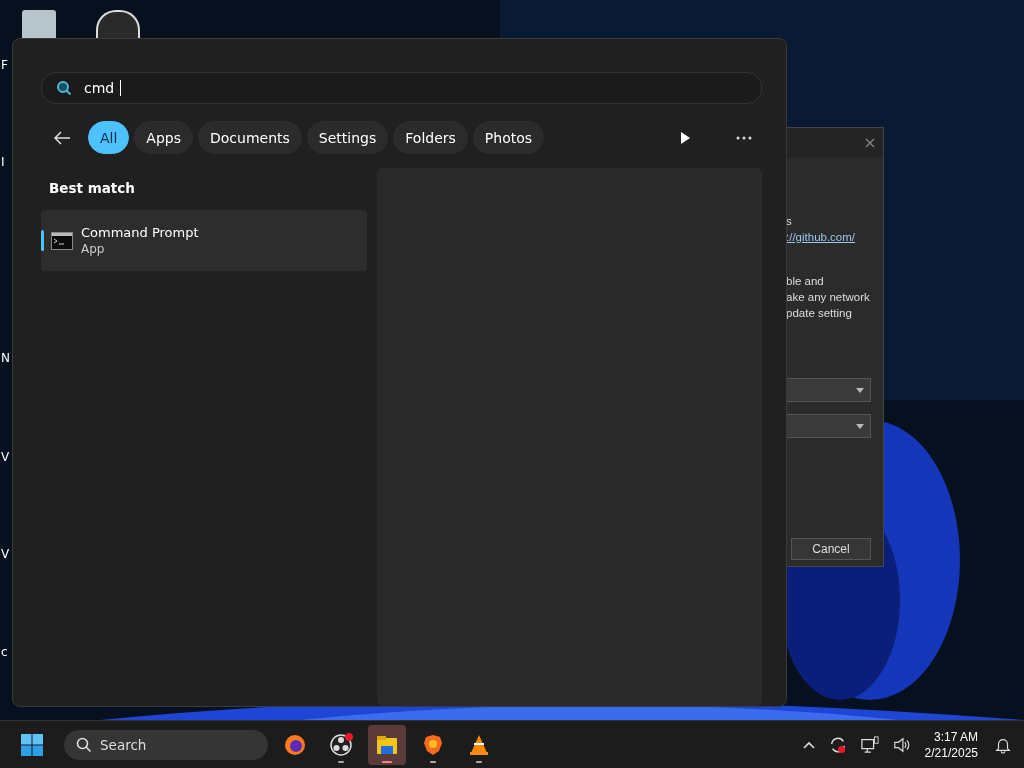  Describe the element at coordinates (808, 744) in the screenshot. I see `chevron-up-icon` at that location.